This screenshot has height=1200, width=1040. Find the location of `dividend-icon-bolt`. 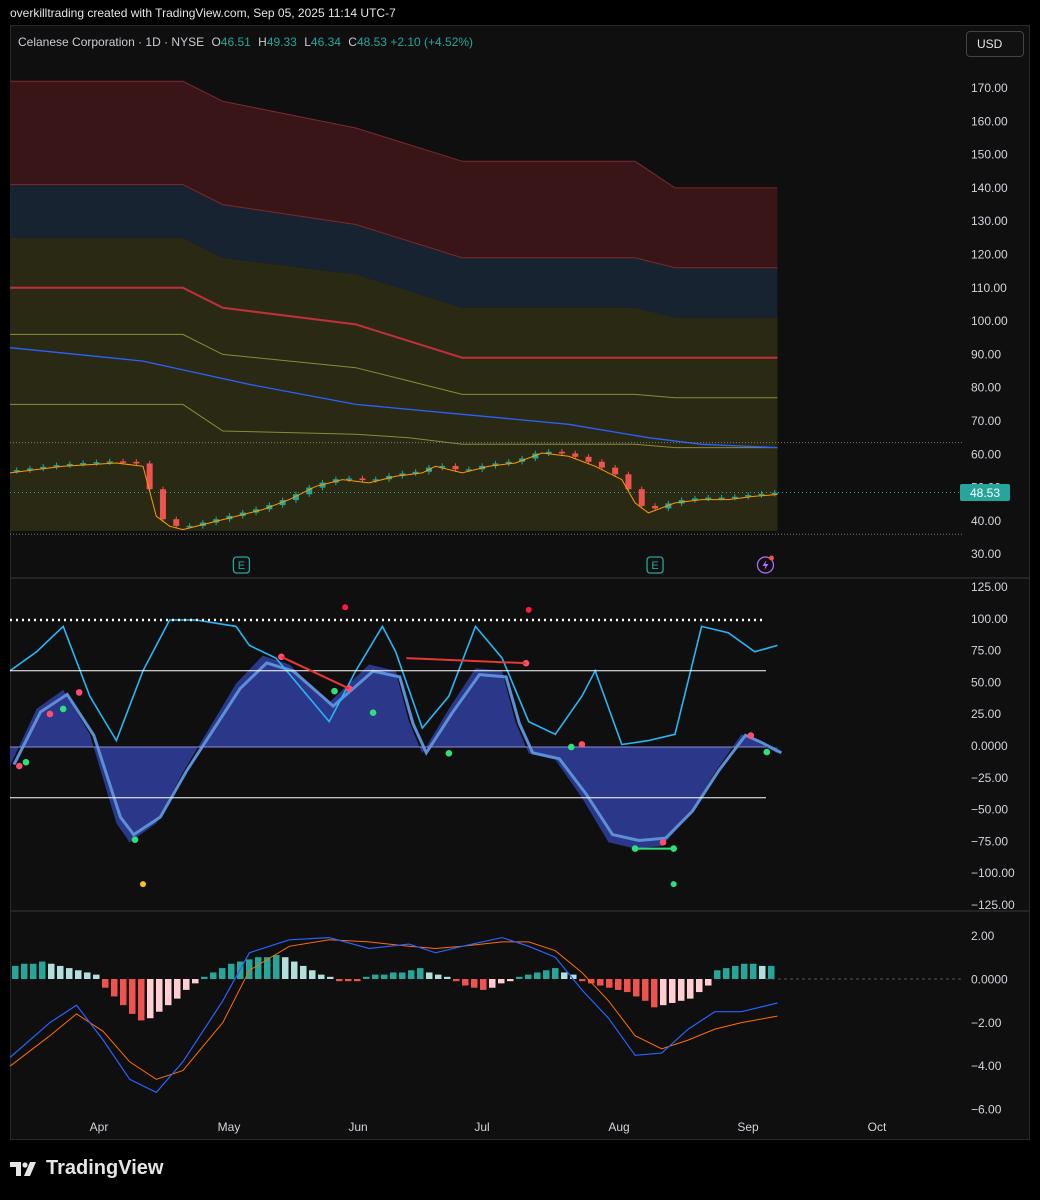

dividend-icon-bolt is located at coordinates (765, 565).